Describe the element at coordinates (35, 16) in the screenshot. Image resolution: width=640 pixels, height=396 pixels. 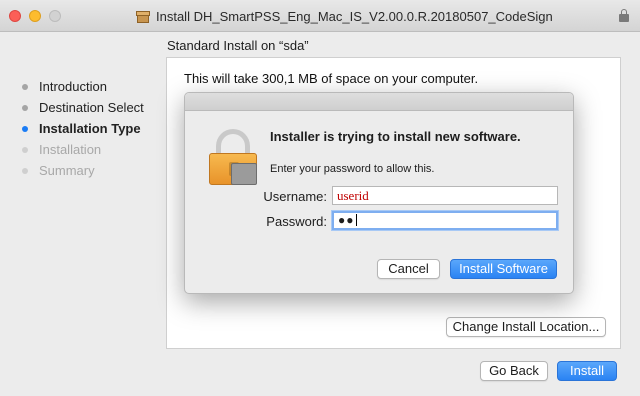
I see `minimize-window-button` at that location.